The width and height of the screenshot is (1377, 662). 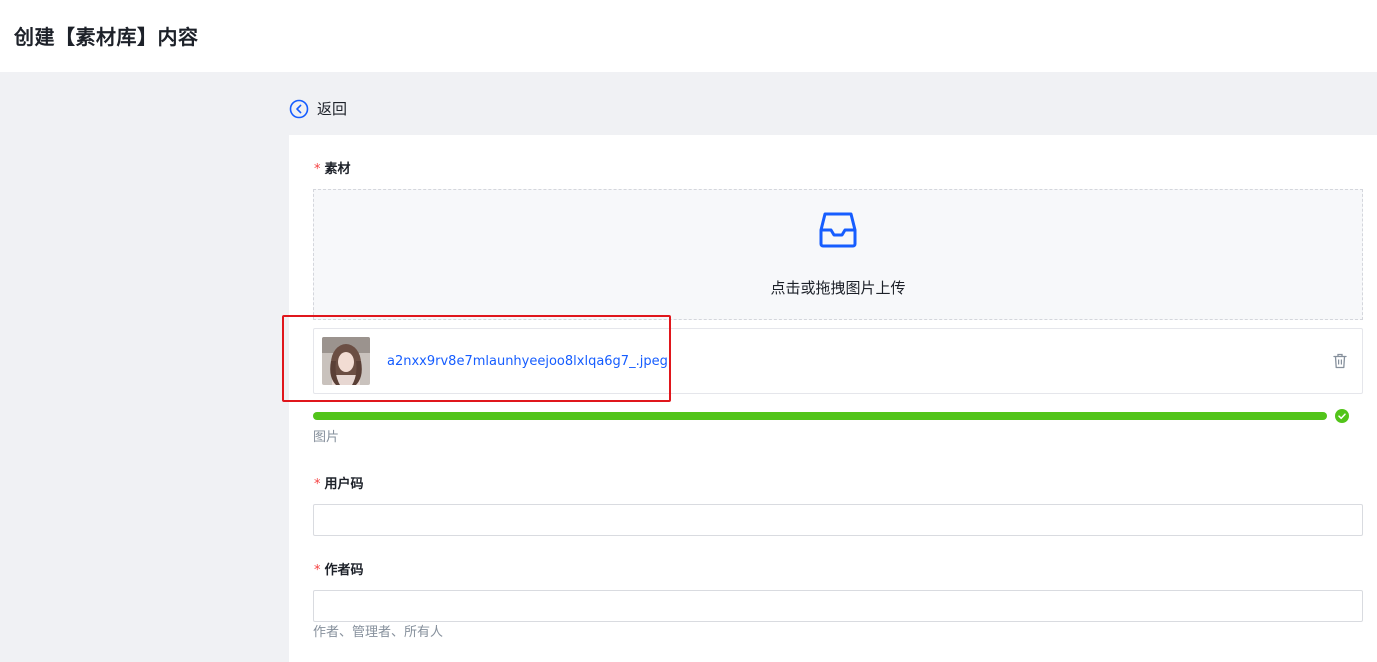 What do you see at coordinates (332, 109) in the screenshot?
I see `back-label: 返回` at bounding box center [332, 109].